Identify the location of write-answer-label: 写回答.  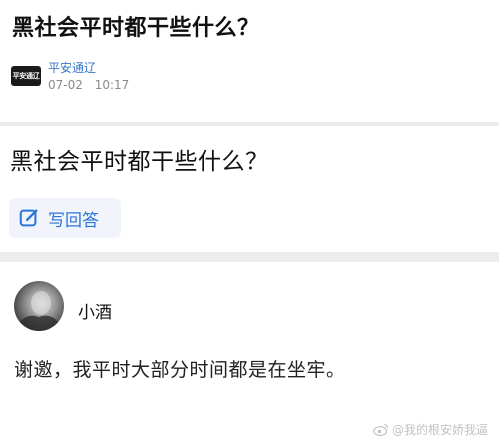
(73, 220).